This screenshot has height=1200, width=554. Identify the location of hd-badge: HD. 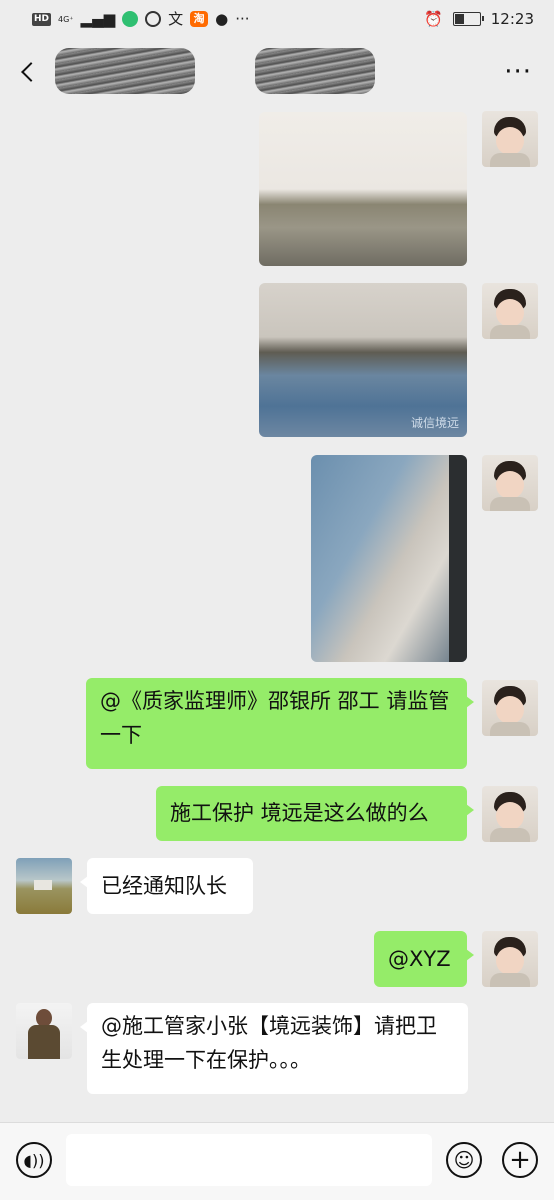
(42, 19).